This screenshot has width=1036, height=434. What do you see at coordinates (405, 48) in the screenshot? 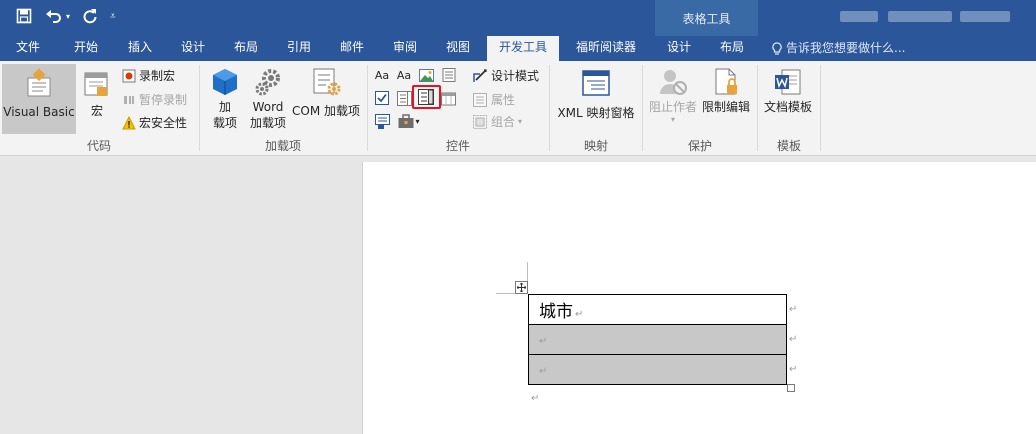
I see `tab-review: 审阅` at bounding box center [405, 48].